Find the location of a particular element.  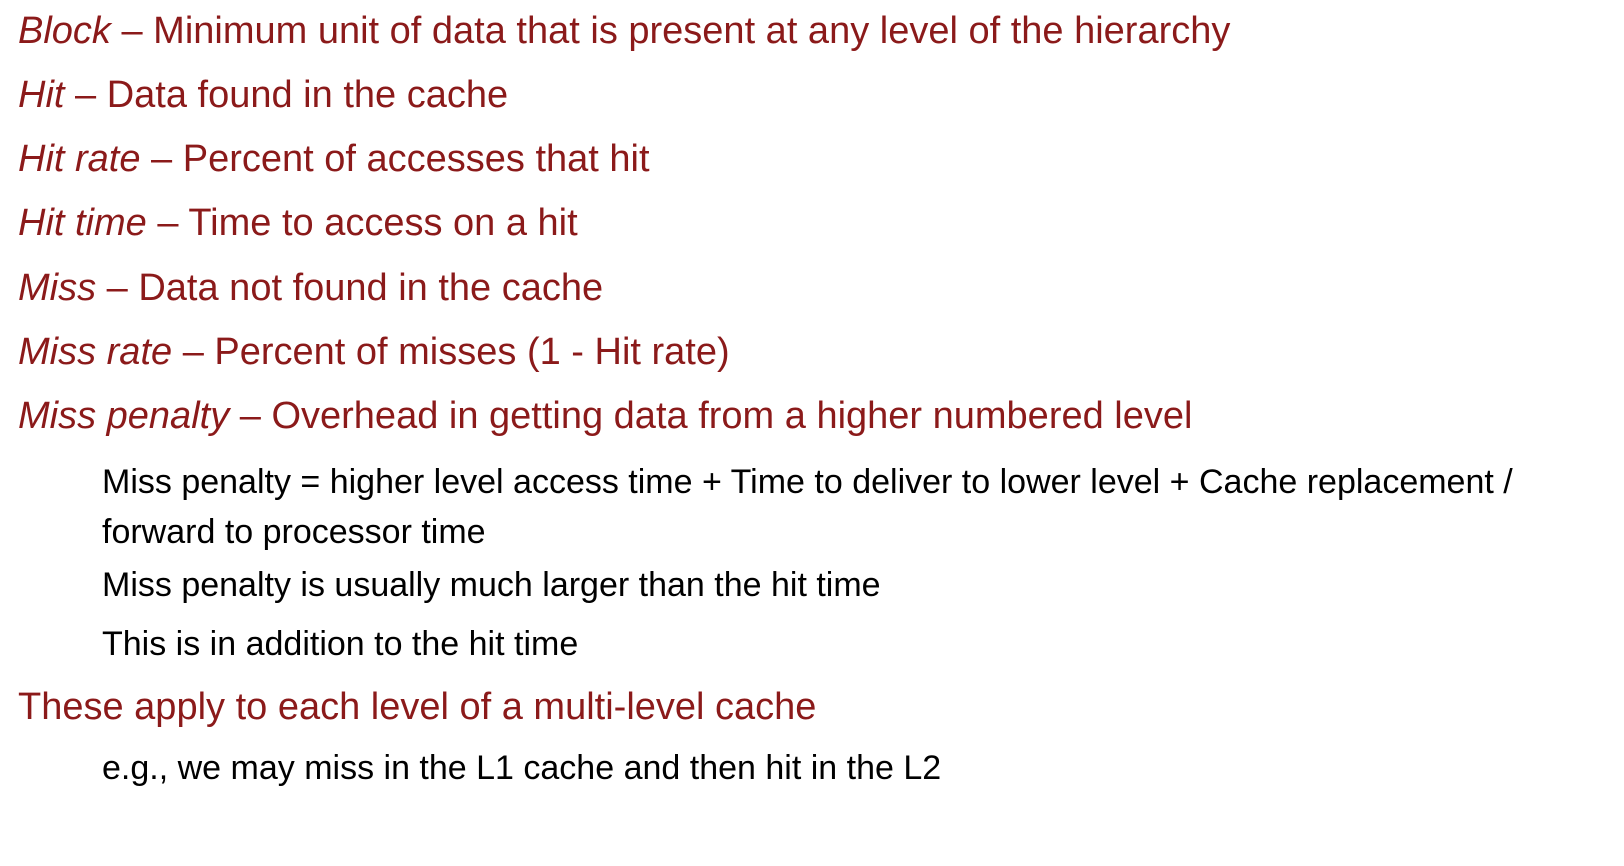

term-label: Miss penalty is located at coordinates (124, 416).